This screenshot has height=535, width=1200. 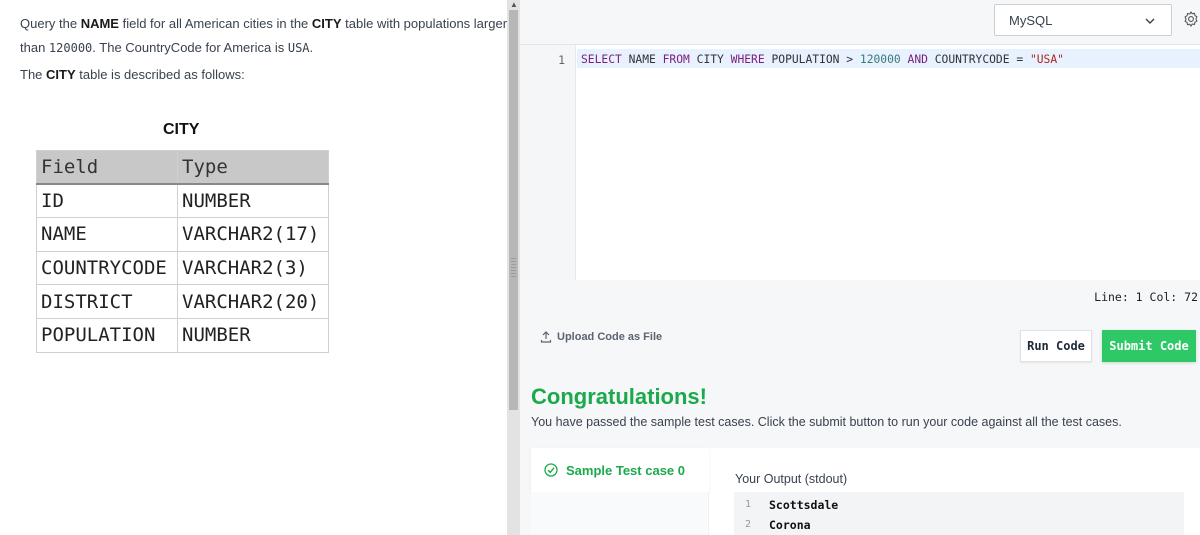 What do you see at coordinates (748, 524) in the screenshot?
I see `output-line-number: 2` at bounding box center [748, 524].